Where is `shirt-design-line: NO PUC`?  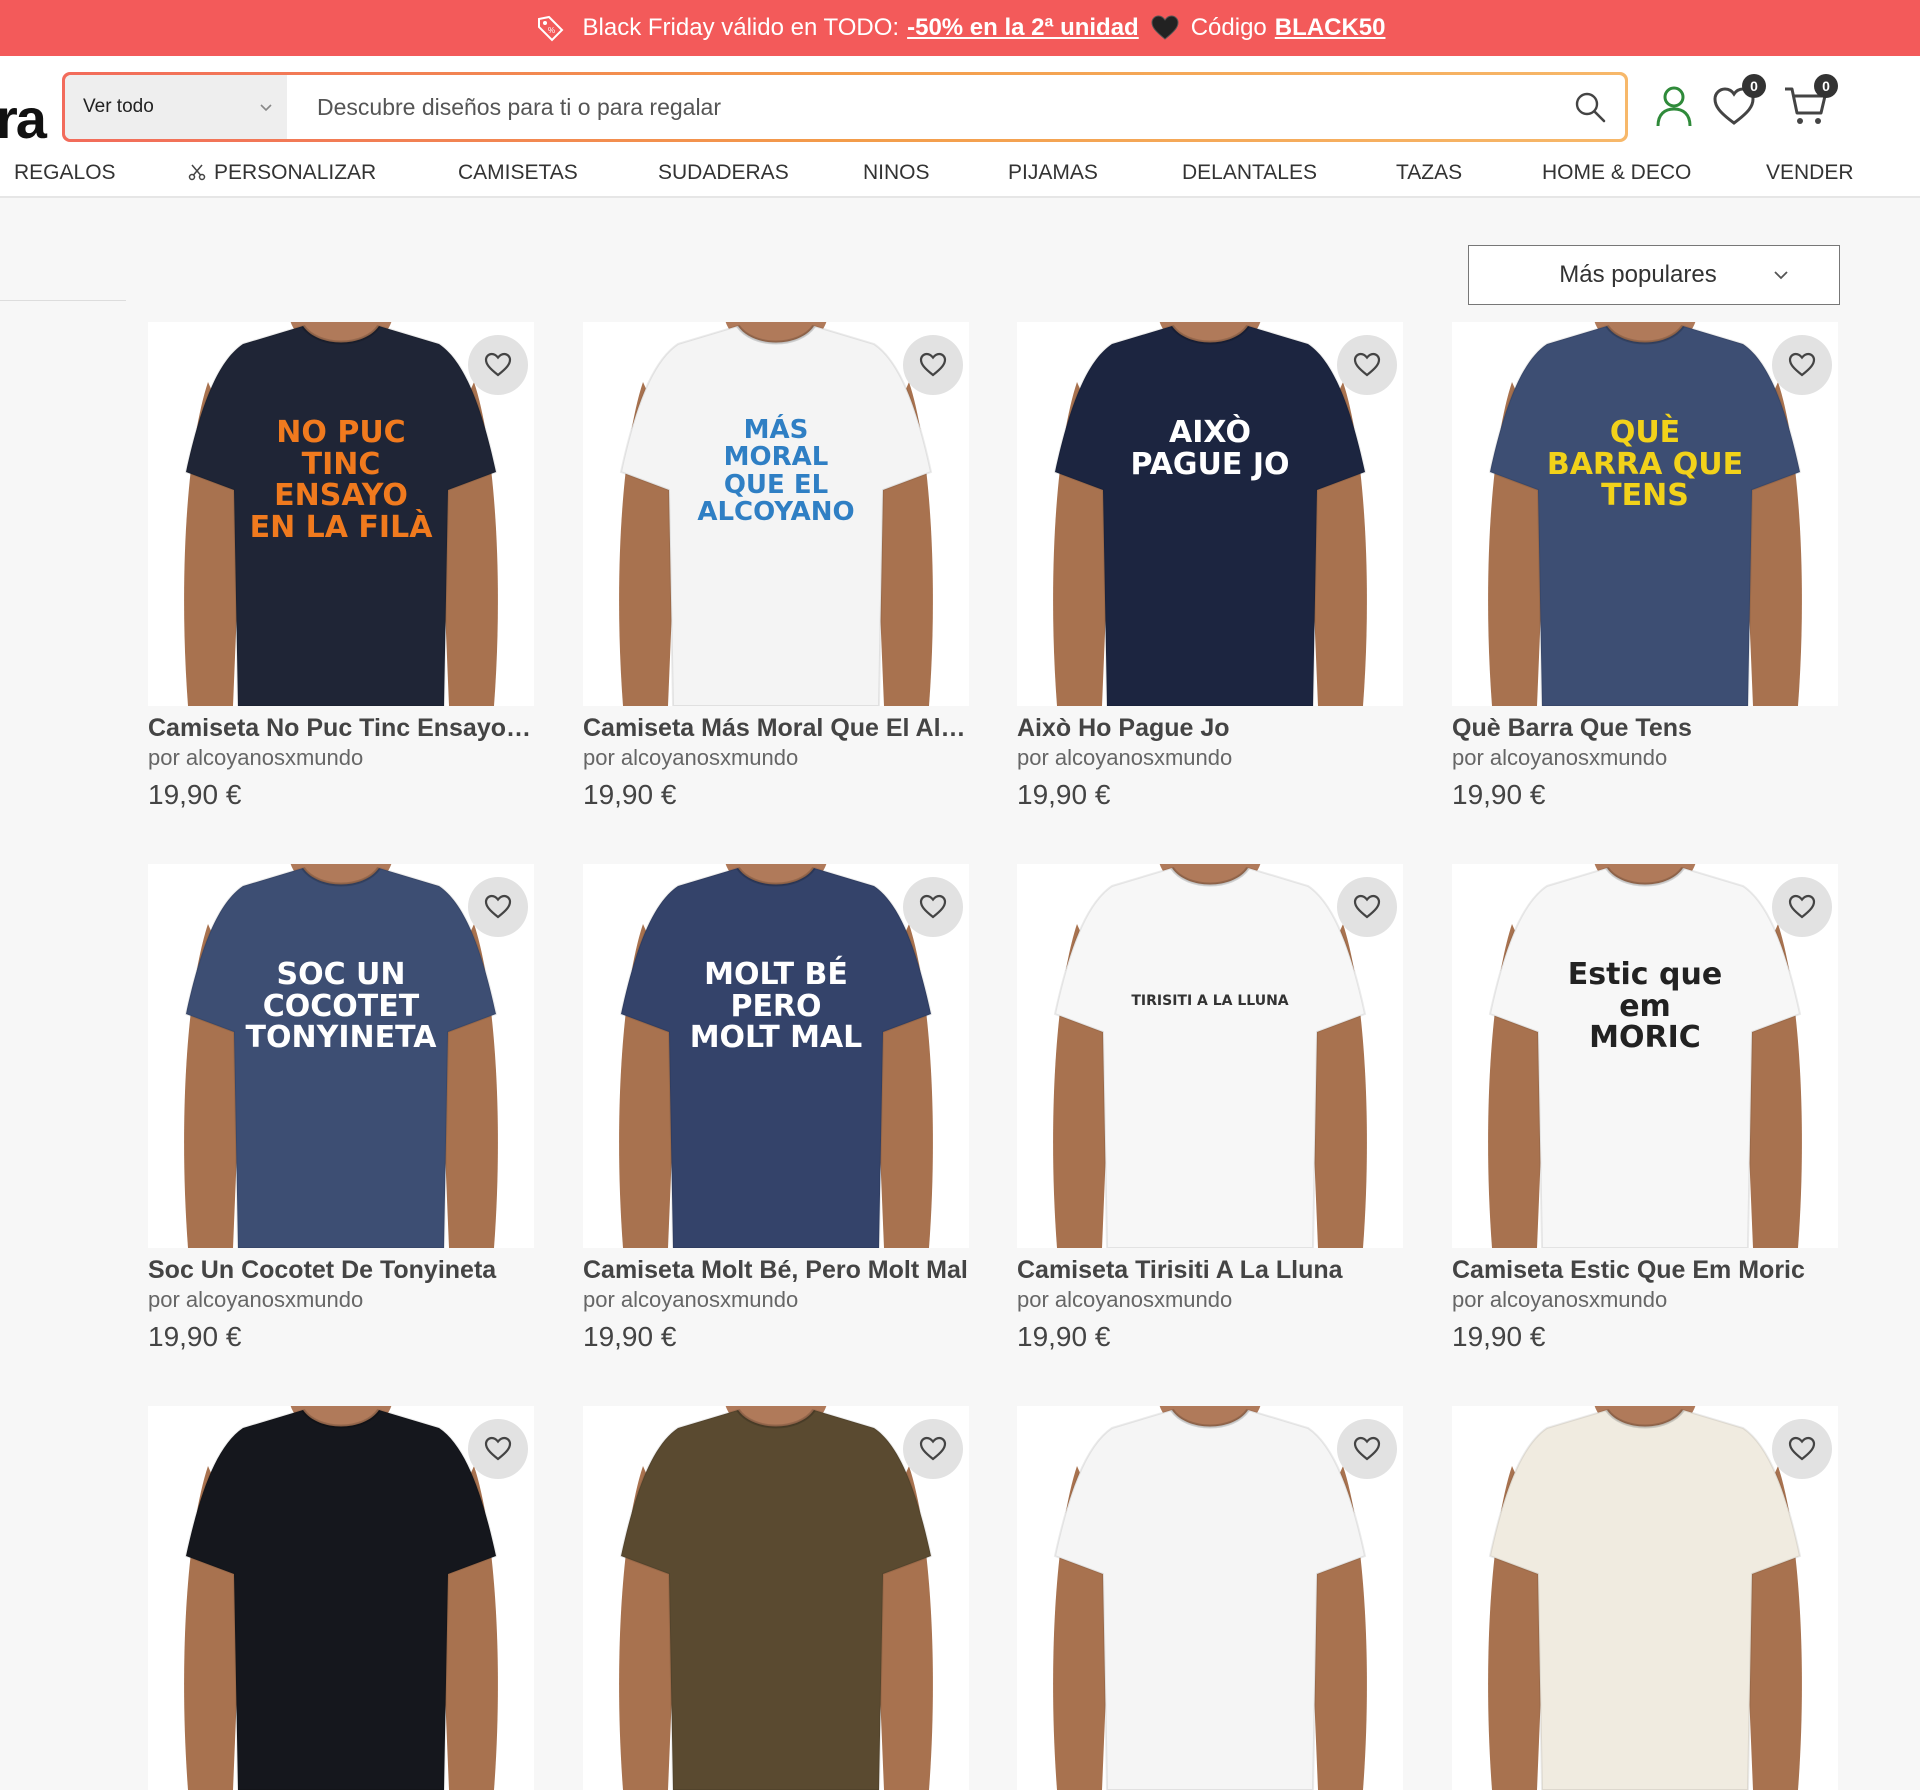 shirt-design-line: NO PUC is located at coordinates (341, 432).